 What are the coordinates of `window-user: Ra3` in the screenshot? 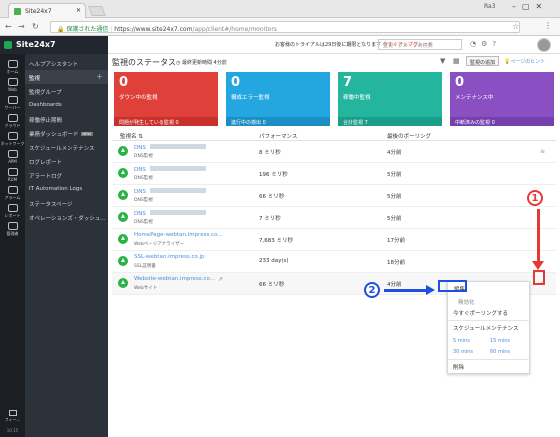 It's located at (490, 6).